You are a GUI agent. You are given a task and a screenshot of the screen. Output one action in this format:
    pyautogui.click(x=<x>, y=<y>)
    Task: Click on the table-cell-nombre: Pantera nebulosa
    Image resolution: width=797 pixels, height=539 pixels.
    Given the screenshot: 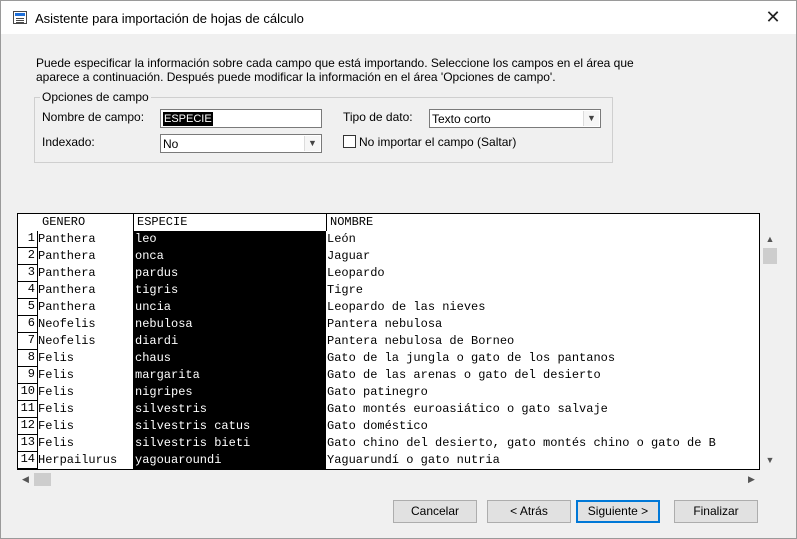 What is the action you would take?
    pyautogui.click(x=385, y=324)
    